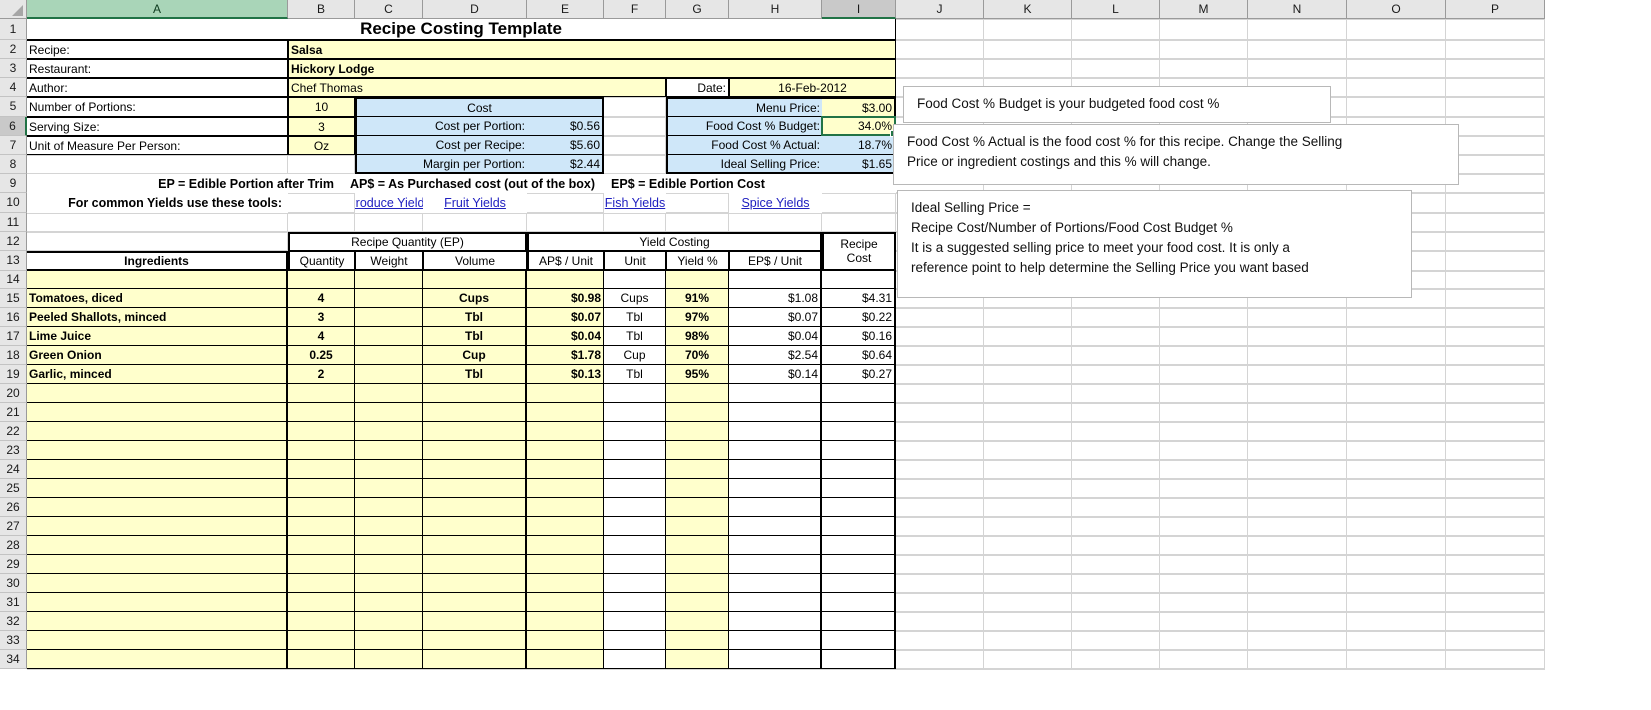 This screenshot has width=1651, height=710. What do you see at coordinates (635, 469) in the screenshot?
I see `table-cell-F24` at bounding box center [635, 469].